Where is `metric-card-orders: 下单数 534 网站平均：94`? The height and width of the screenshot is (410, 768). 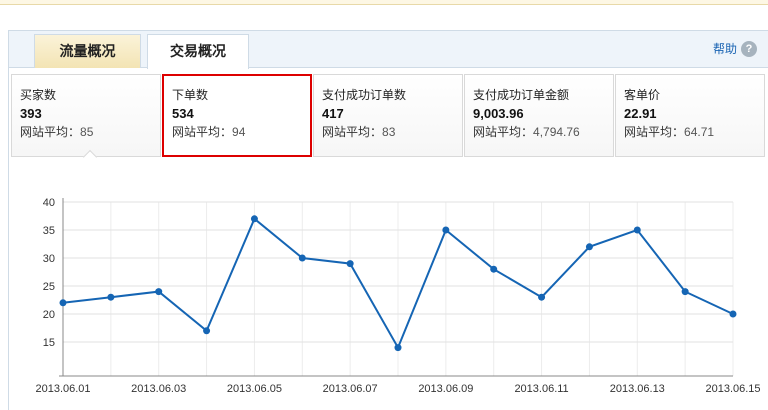
metric-card-orders: 下单数 534 网站平均：94 is located at coordinates (237, 115).